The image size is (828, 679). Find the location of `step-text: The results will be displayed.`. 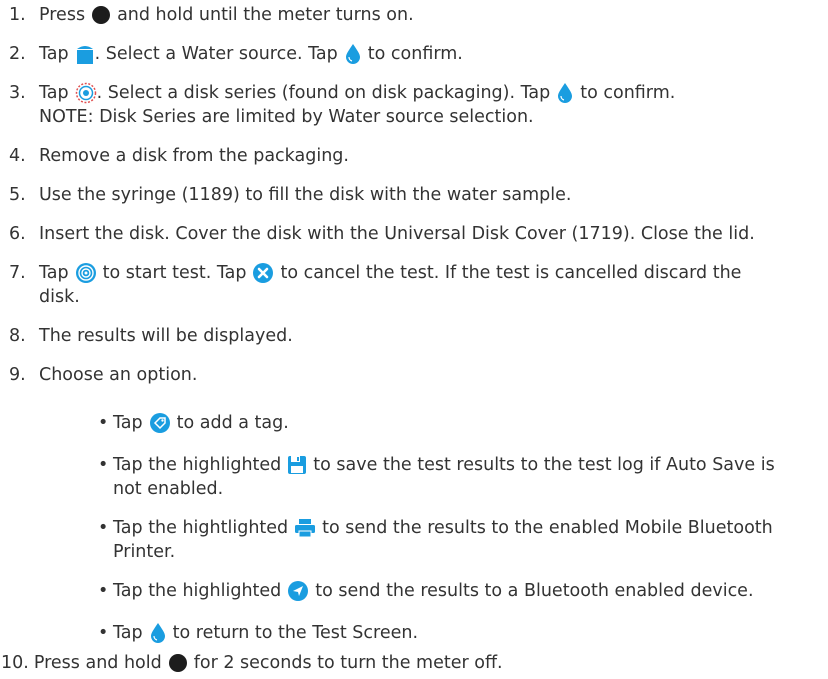

step-text: The results will be displayed. is located at coordinates (166, 336).